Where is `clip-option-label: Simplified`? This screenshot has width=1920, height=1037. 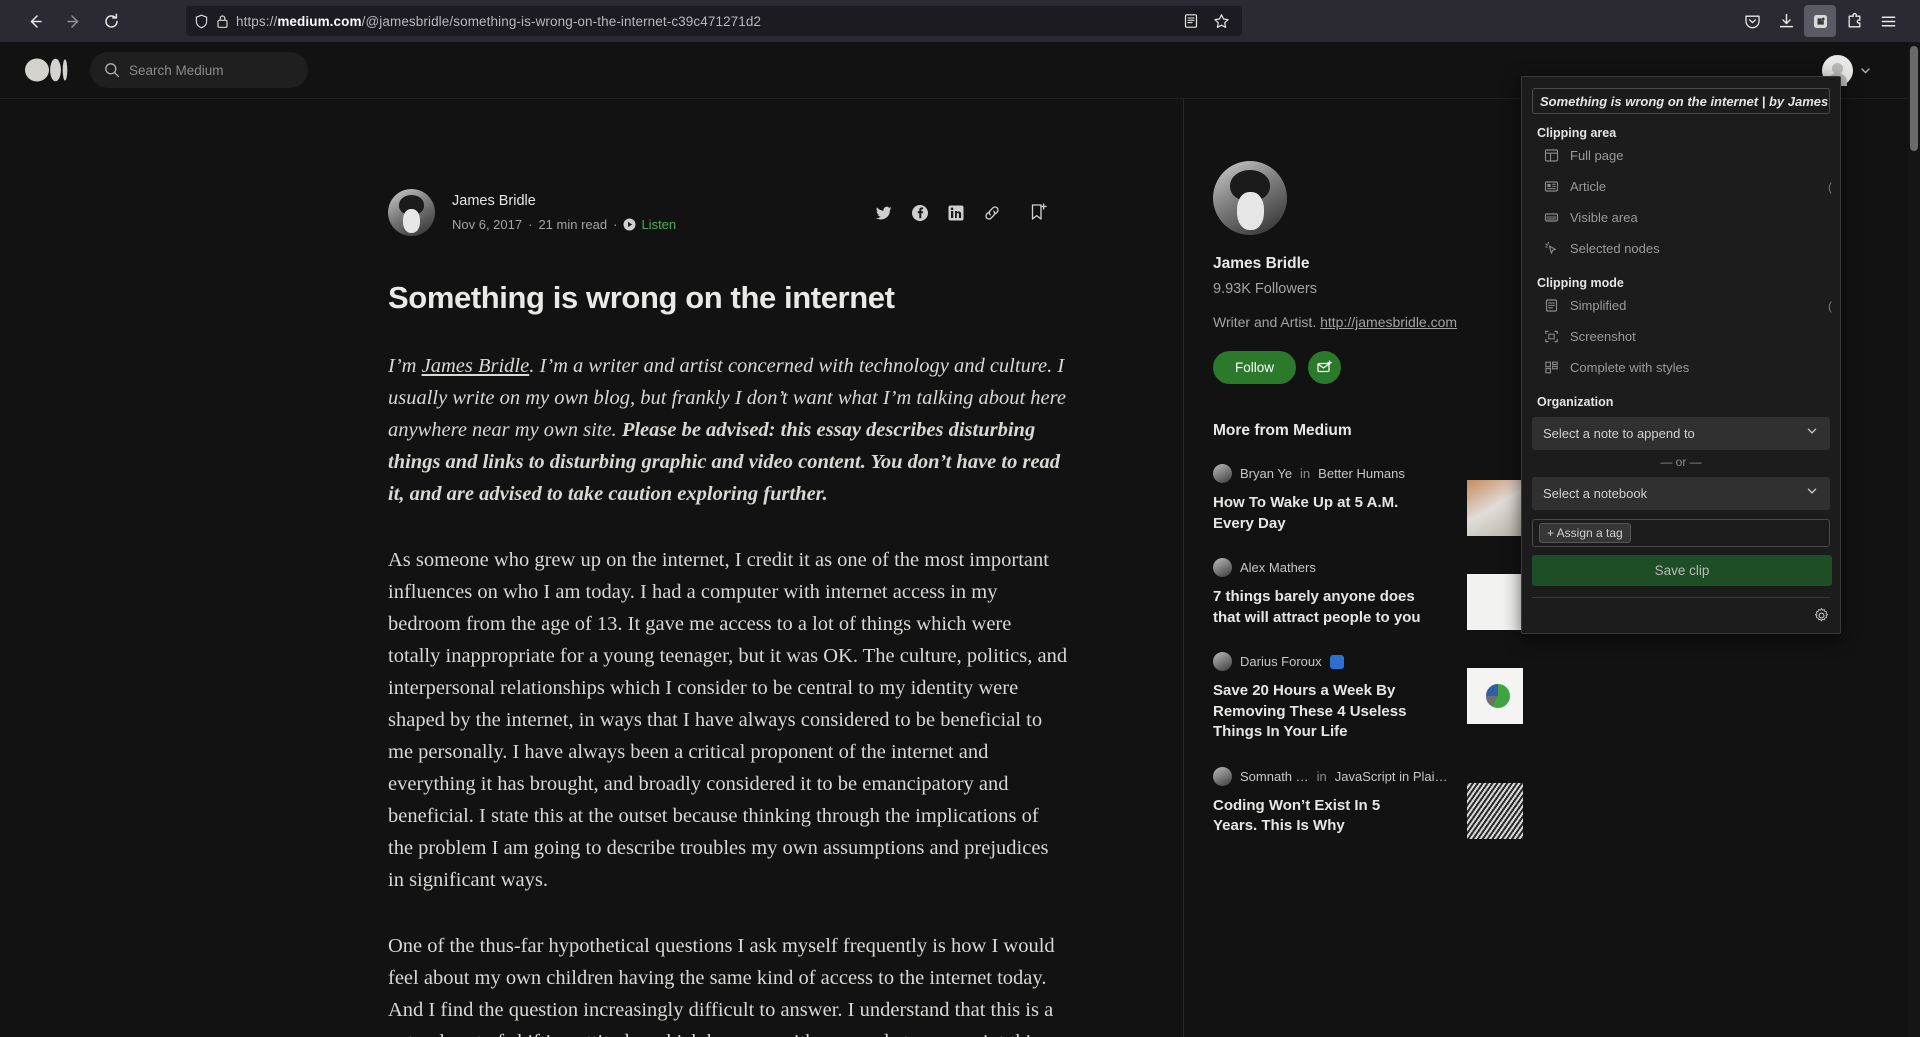 clip-option-label: Simplified is located at coordinates (1598, 305).